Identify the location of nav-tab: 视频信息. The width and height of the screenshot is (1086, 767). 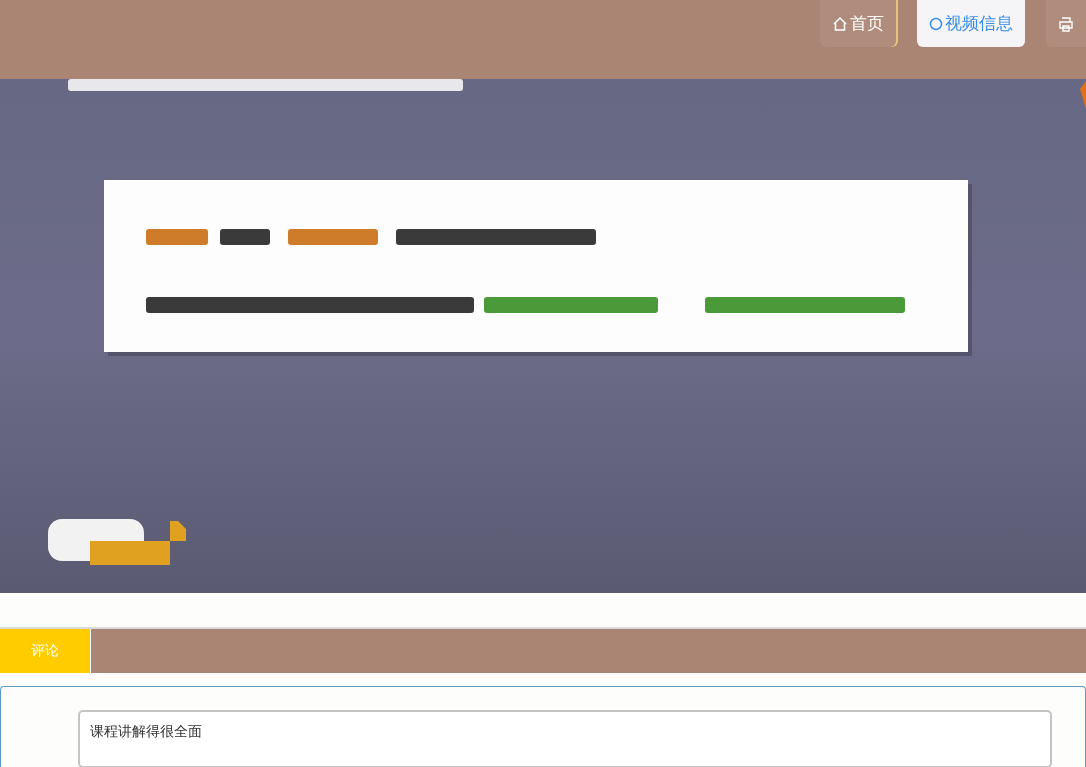
(971, 23).